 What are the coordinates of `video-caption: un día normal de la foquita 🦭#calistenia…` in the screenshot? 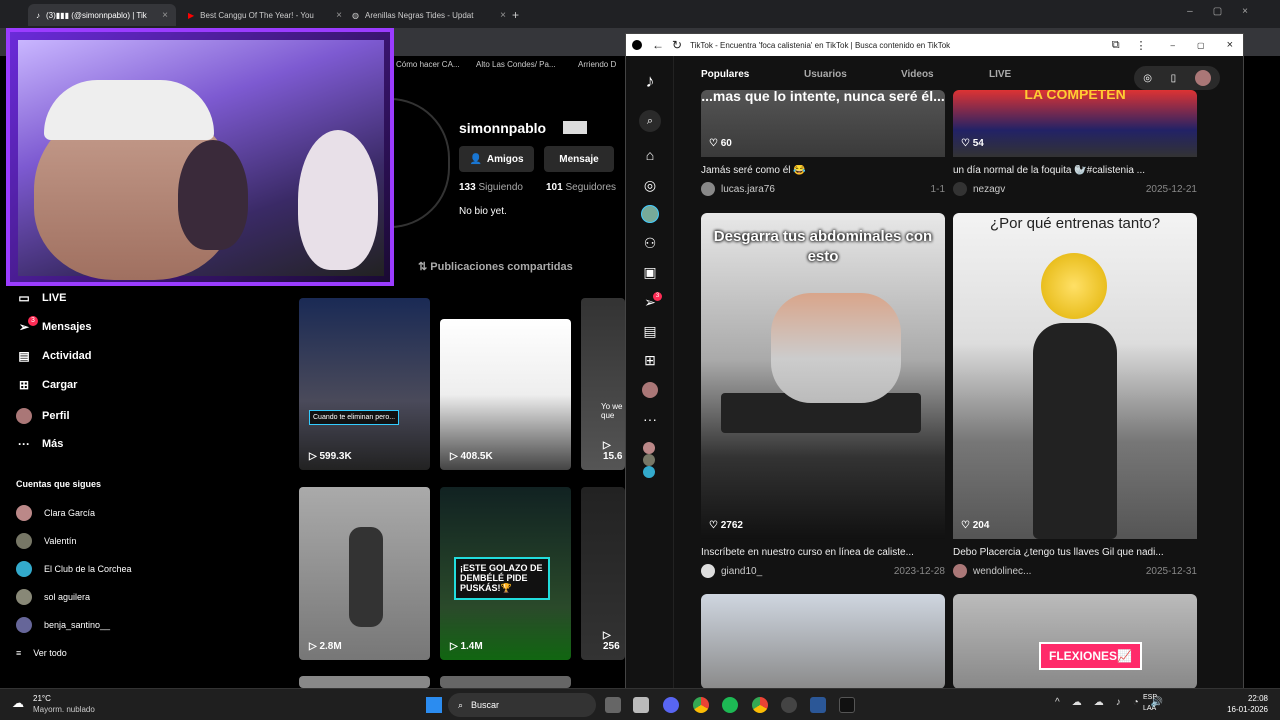 It's located at (1075, 170).